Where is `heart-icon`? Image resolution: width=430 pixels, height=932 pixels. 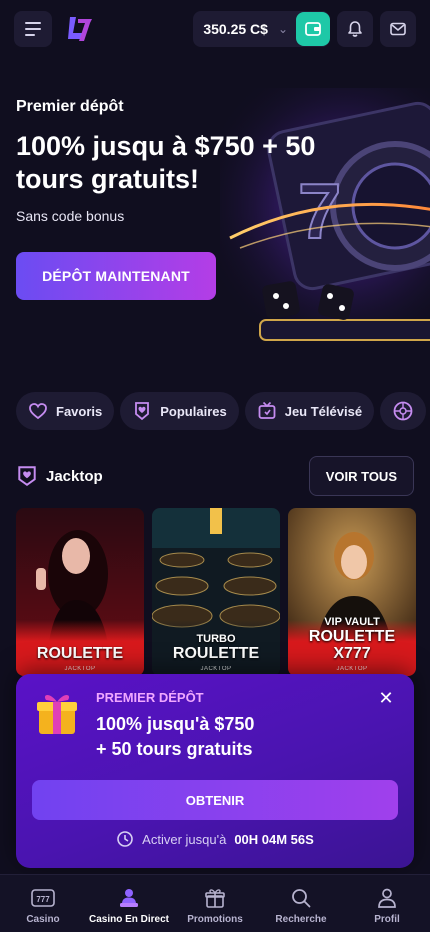 heart-icon is located at coordinates (38, 411).